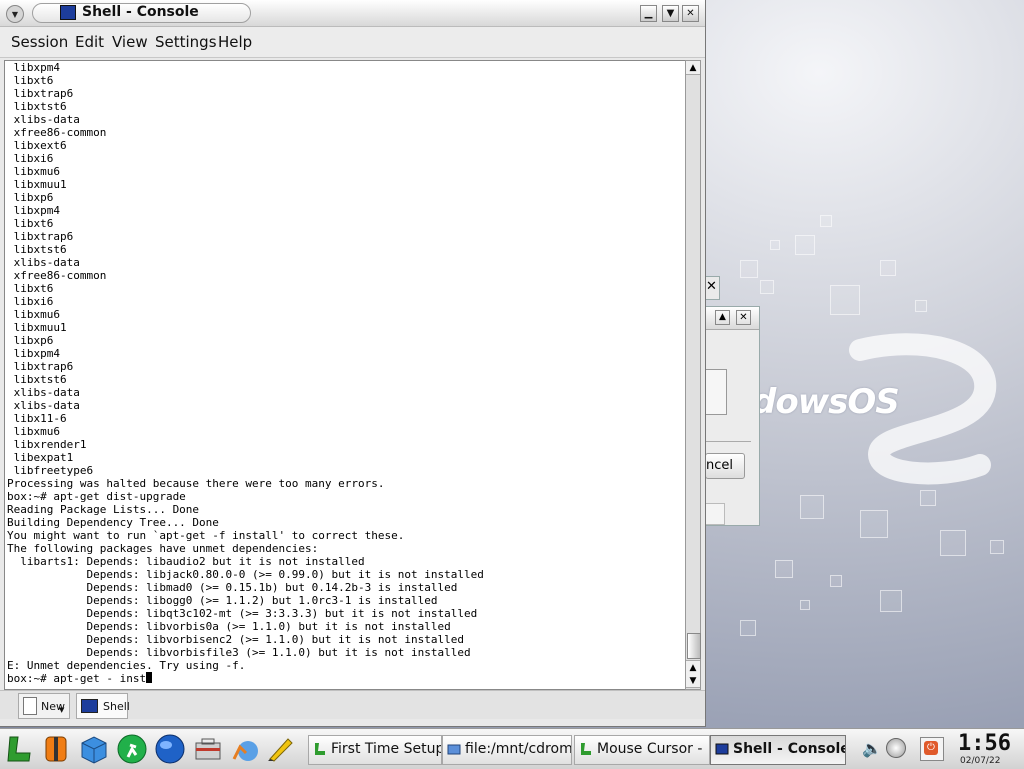 This screenshot has height=769, width=1024. I want to click on power-button: ⏻, so click(932, 749).